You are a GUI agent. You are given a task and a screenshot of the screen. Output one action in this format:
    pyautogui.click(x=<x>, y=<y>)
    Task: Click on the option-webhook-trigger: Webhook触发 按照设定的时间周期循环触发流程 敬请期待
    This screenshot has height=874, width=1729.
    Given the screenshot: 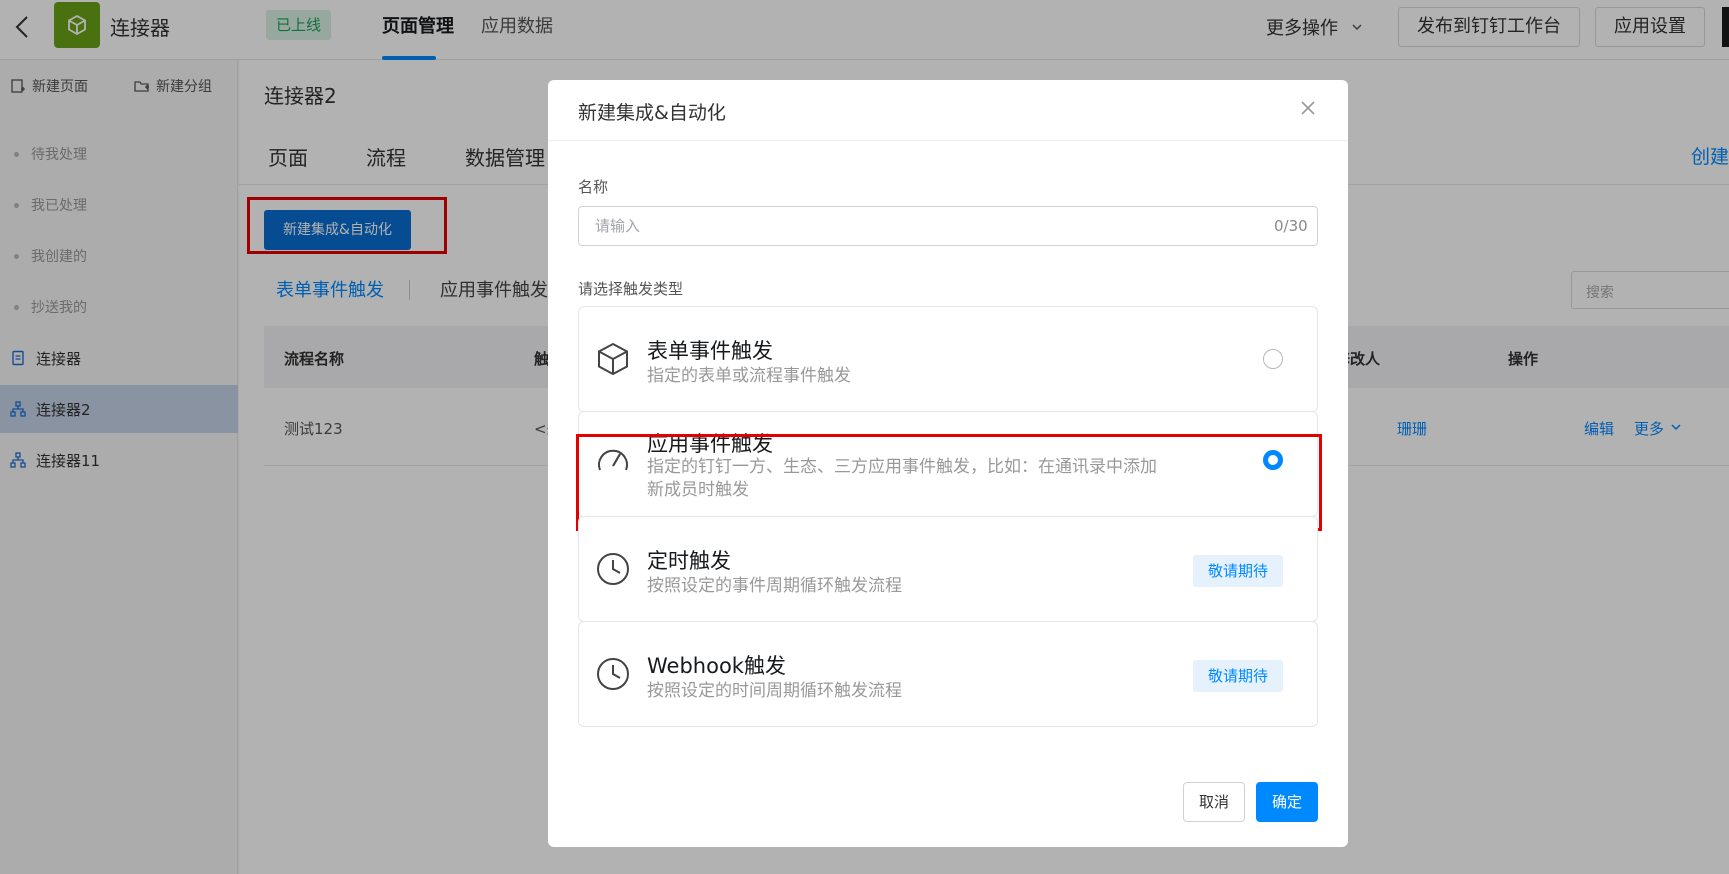 What is the action you would take?
    pyautogui.click(x=948, y=674)
    